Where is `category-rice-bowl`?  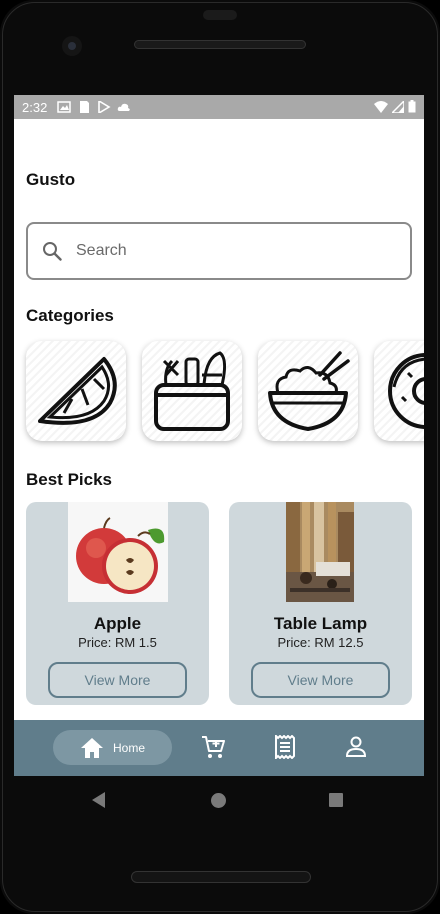 category-rice-bowl is located at coordinates (308, 391).